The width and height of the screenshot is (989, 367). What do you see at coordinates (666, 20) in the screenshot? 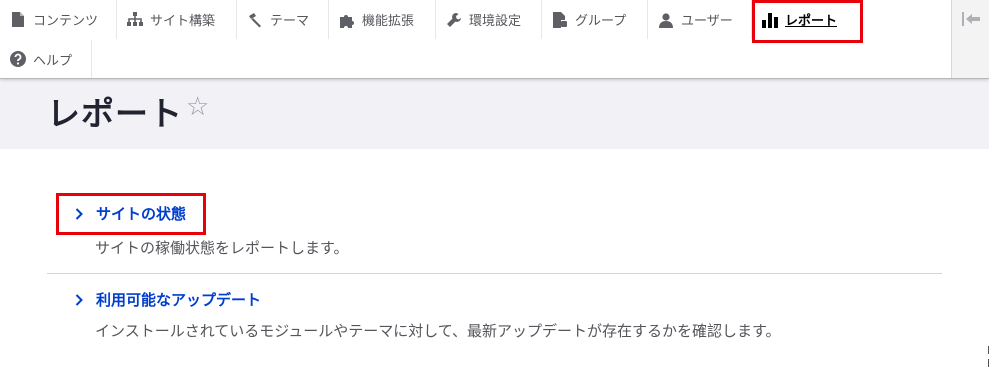
I see `user-icon` at bounding box center [666, 20].